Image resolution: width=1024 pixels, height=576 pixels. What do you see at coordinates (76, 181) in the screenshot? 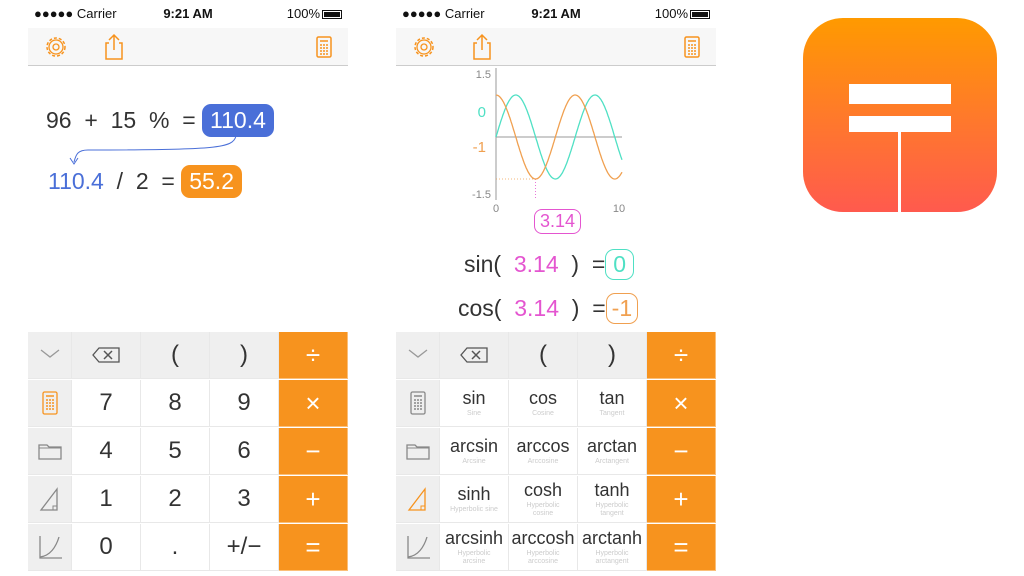
I see `referenced-result: 110.4` at bounding box center [76, 181].